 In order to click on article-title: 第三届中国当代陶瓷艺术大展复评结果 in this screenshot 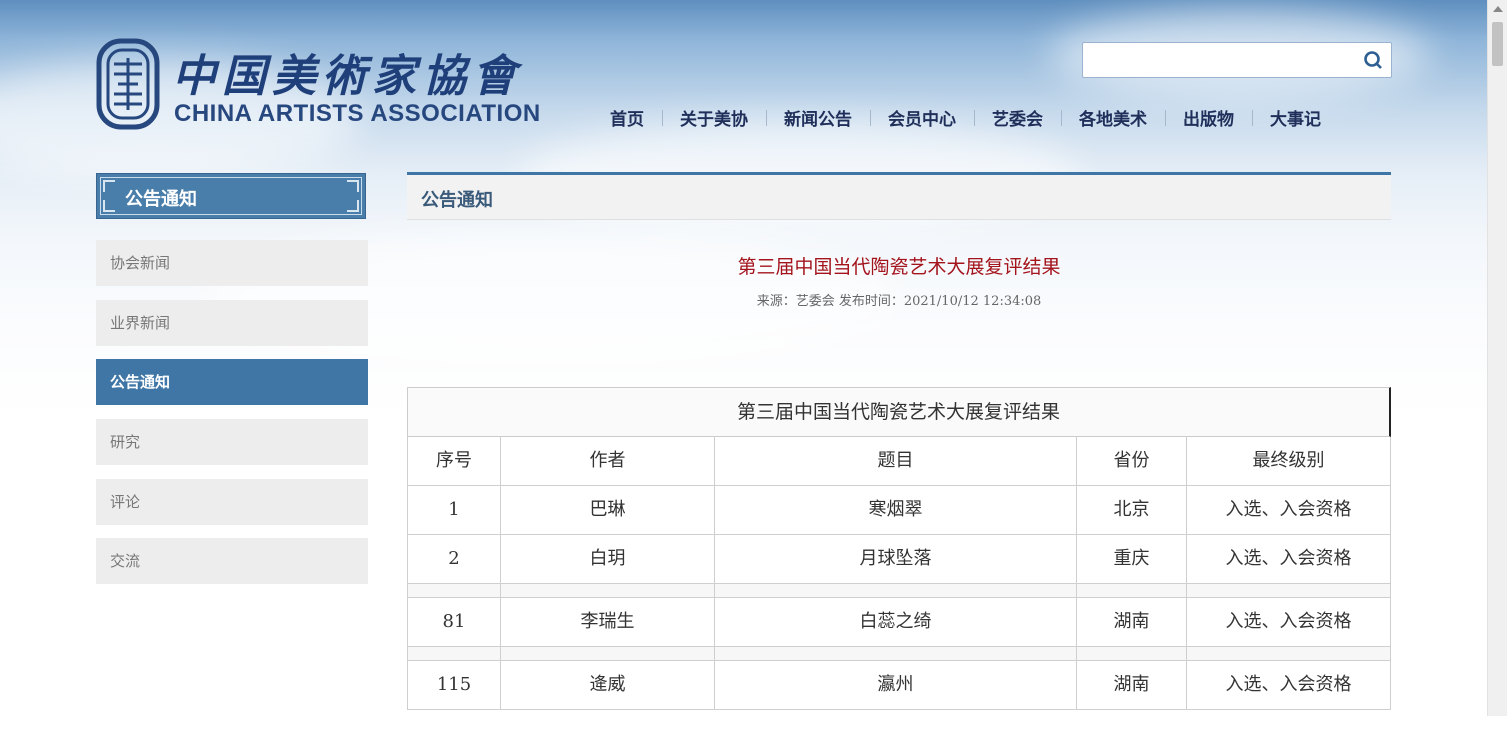, I will do `click(899, 267)`.